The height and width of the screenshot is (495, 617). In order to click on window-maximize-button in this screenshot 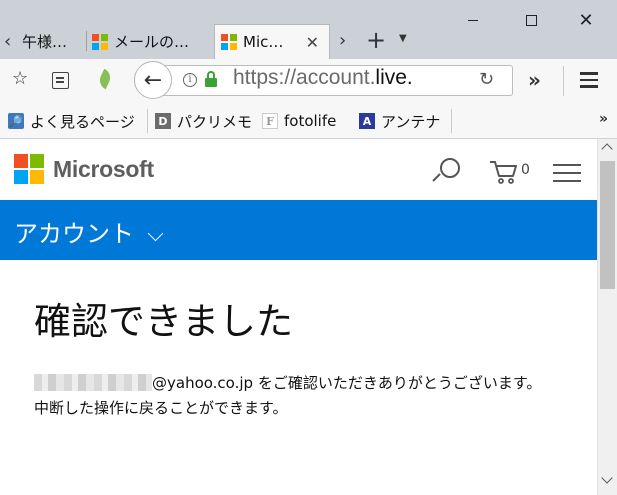, I will do `click(531, 20)`.